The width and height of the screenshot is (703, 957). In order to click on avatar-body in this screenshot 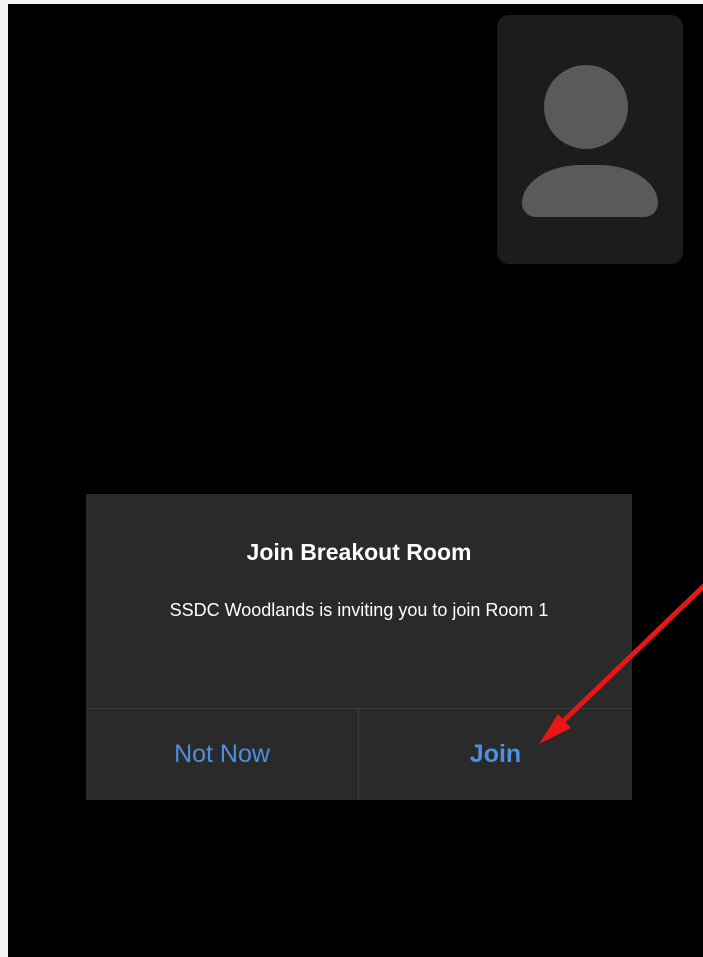, I will do `click(590, 191)`.